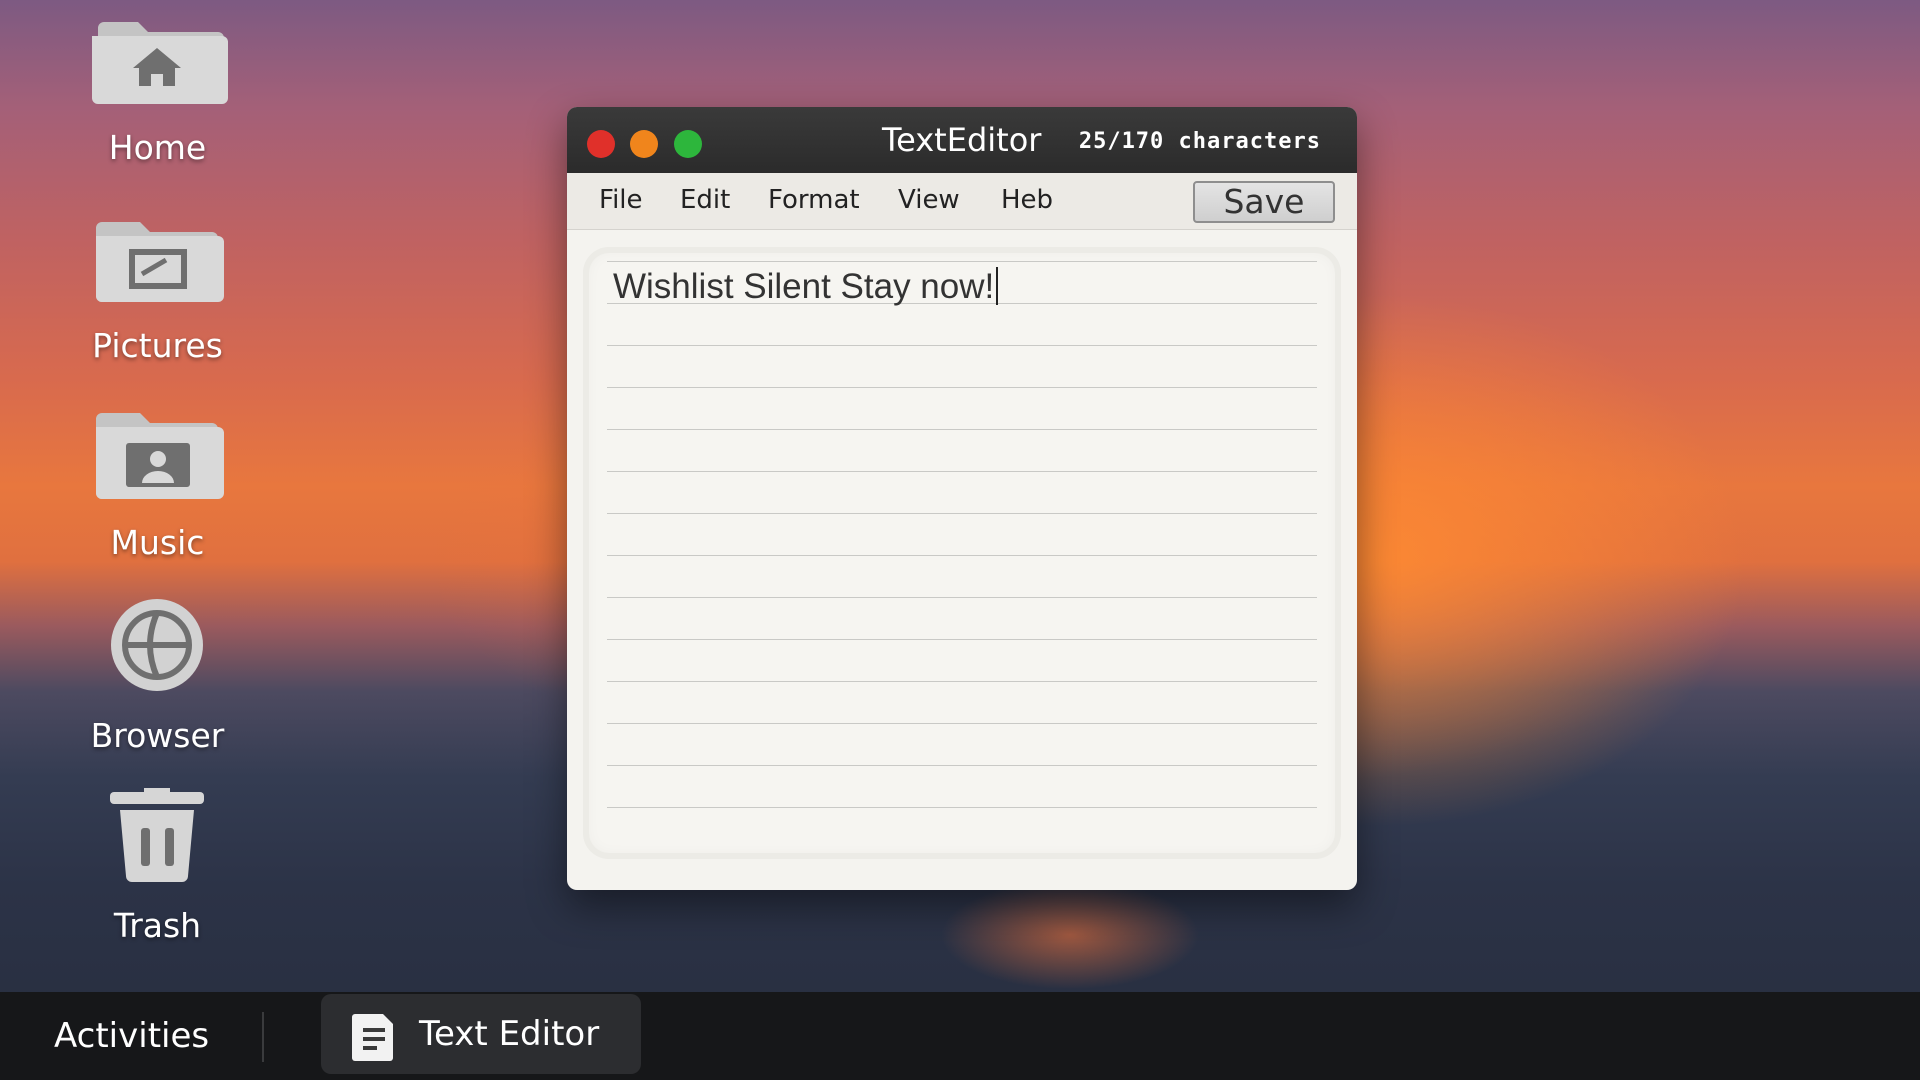 Image resolution: width=1920 pixels, height=1080 pixels. What do you see at coordinates (1264, 202) in the screenshot?
I see `save-button: Save` at bounding box center [1264, 202].